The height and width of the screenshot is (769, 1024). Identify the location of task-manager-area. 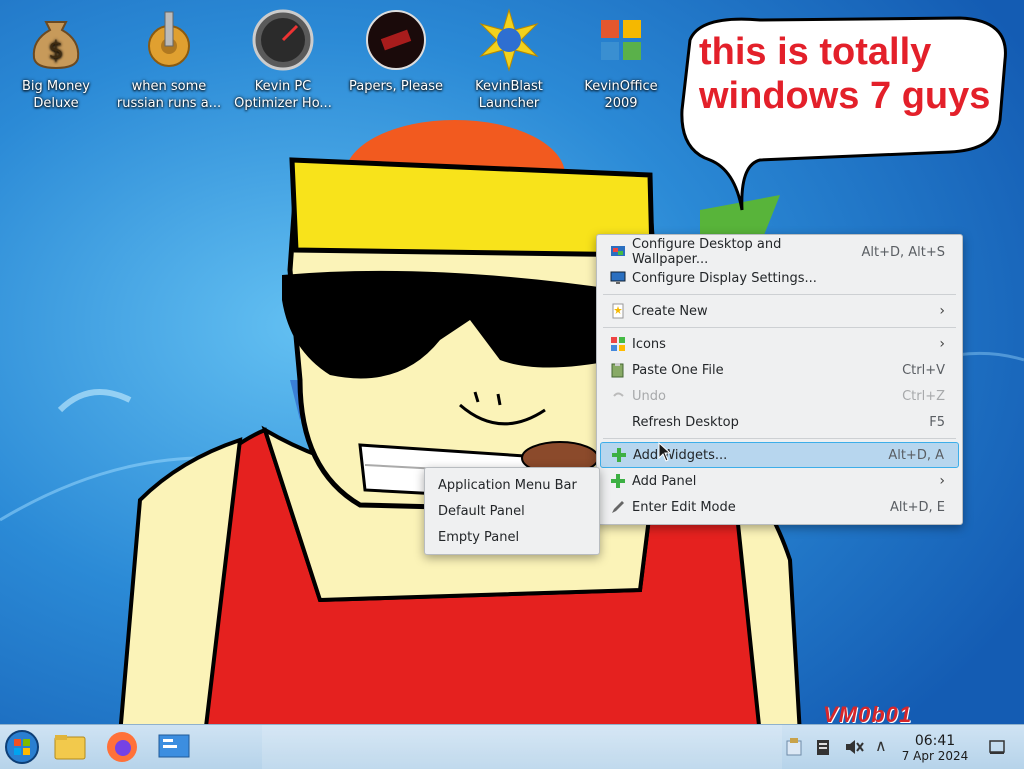
(522, 747).